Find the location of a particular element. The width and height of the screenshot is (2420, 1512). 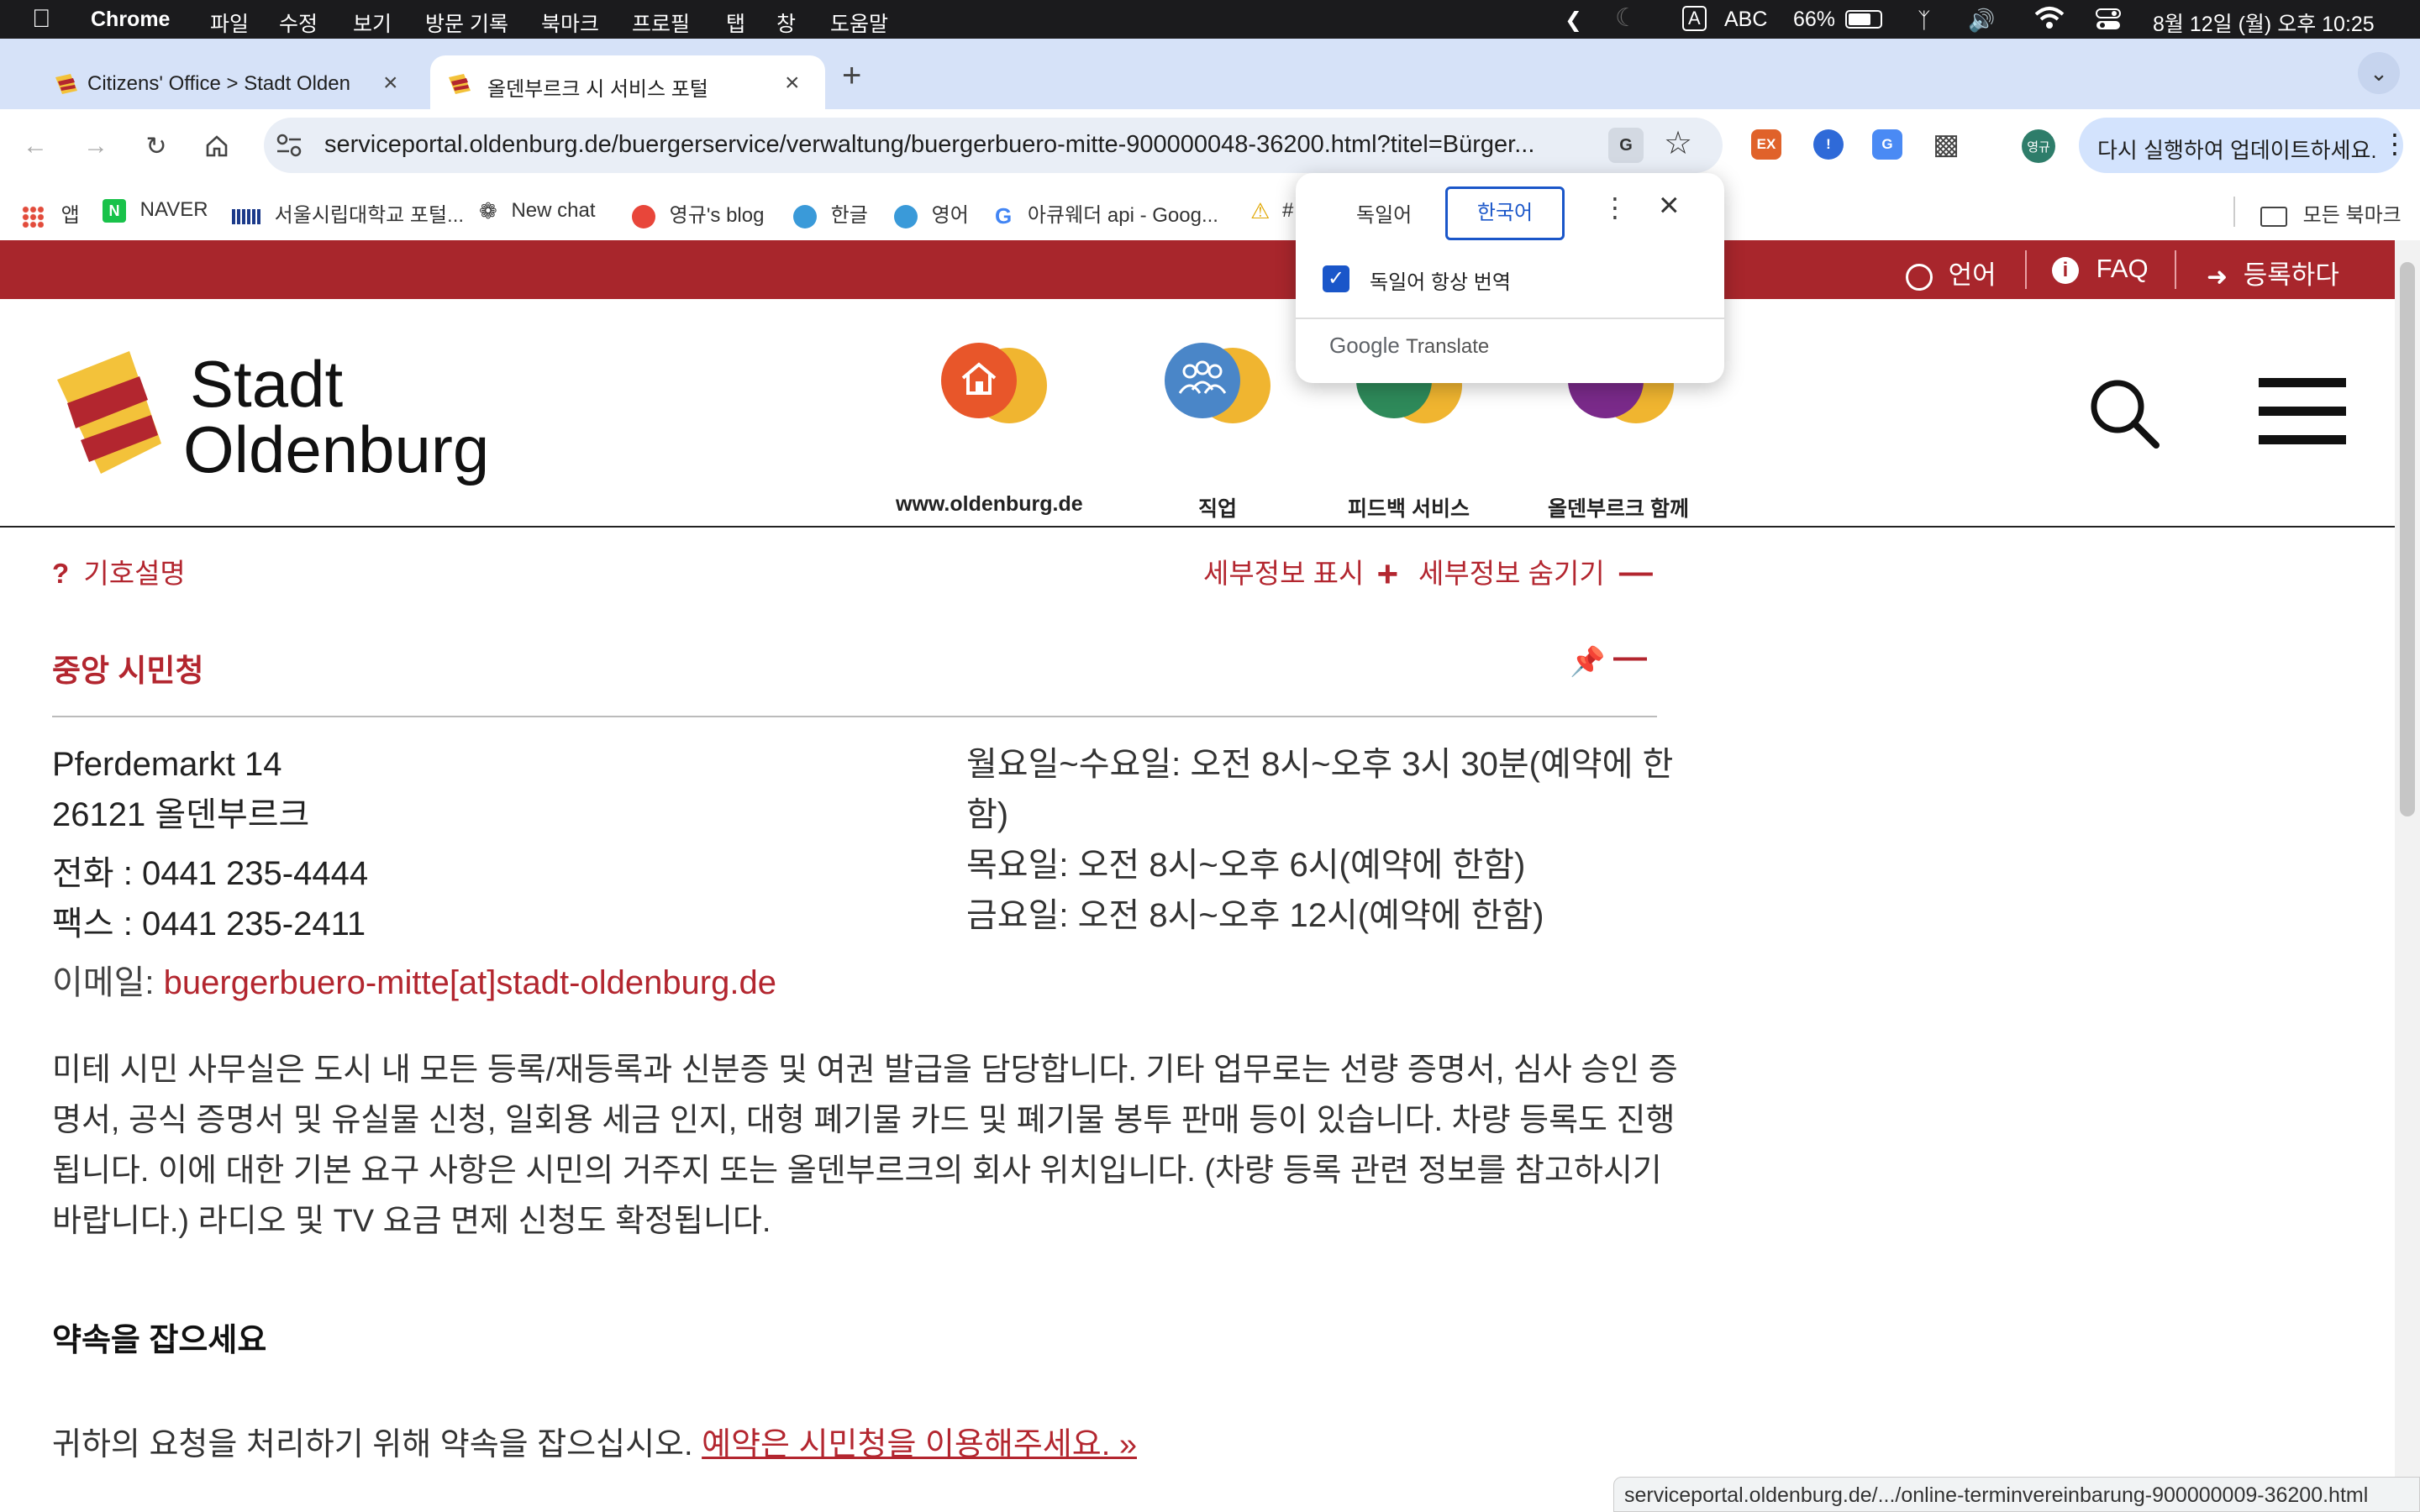

tab-source-language: 독일어 is located at coordinates (1384, 213).